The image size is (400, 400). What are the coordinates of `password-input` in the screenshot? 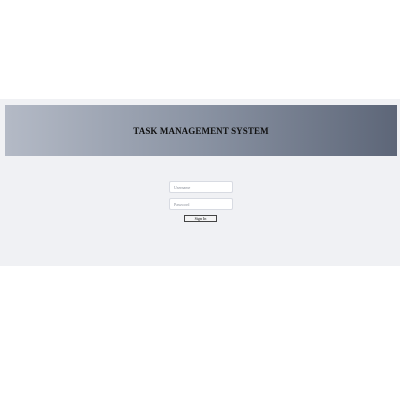 It's located at (201, 204).